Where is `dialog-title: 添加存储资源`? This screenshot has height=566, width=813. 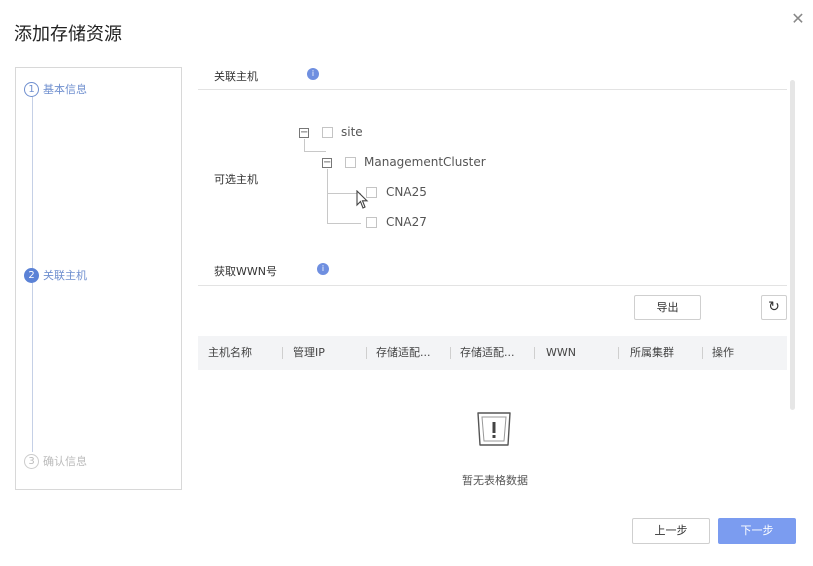
dialog-title: 添加存储资源 is located at coordinates (68, 34).